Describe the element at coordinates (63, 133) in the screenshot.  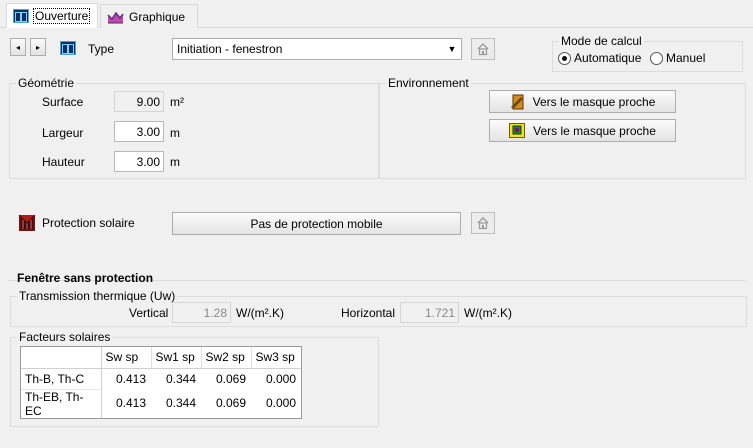
I see `largeur-label: Largeur` at that location.